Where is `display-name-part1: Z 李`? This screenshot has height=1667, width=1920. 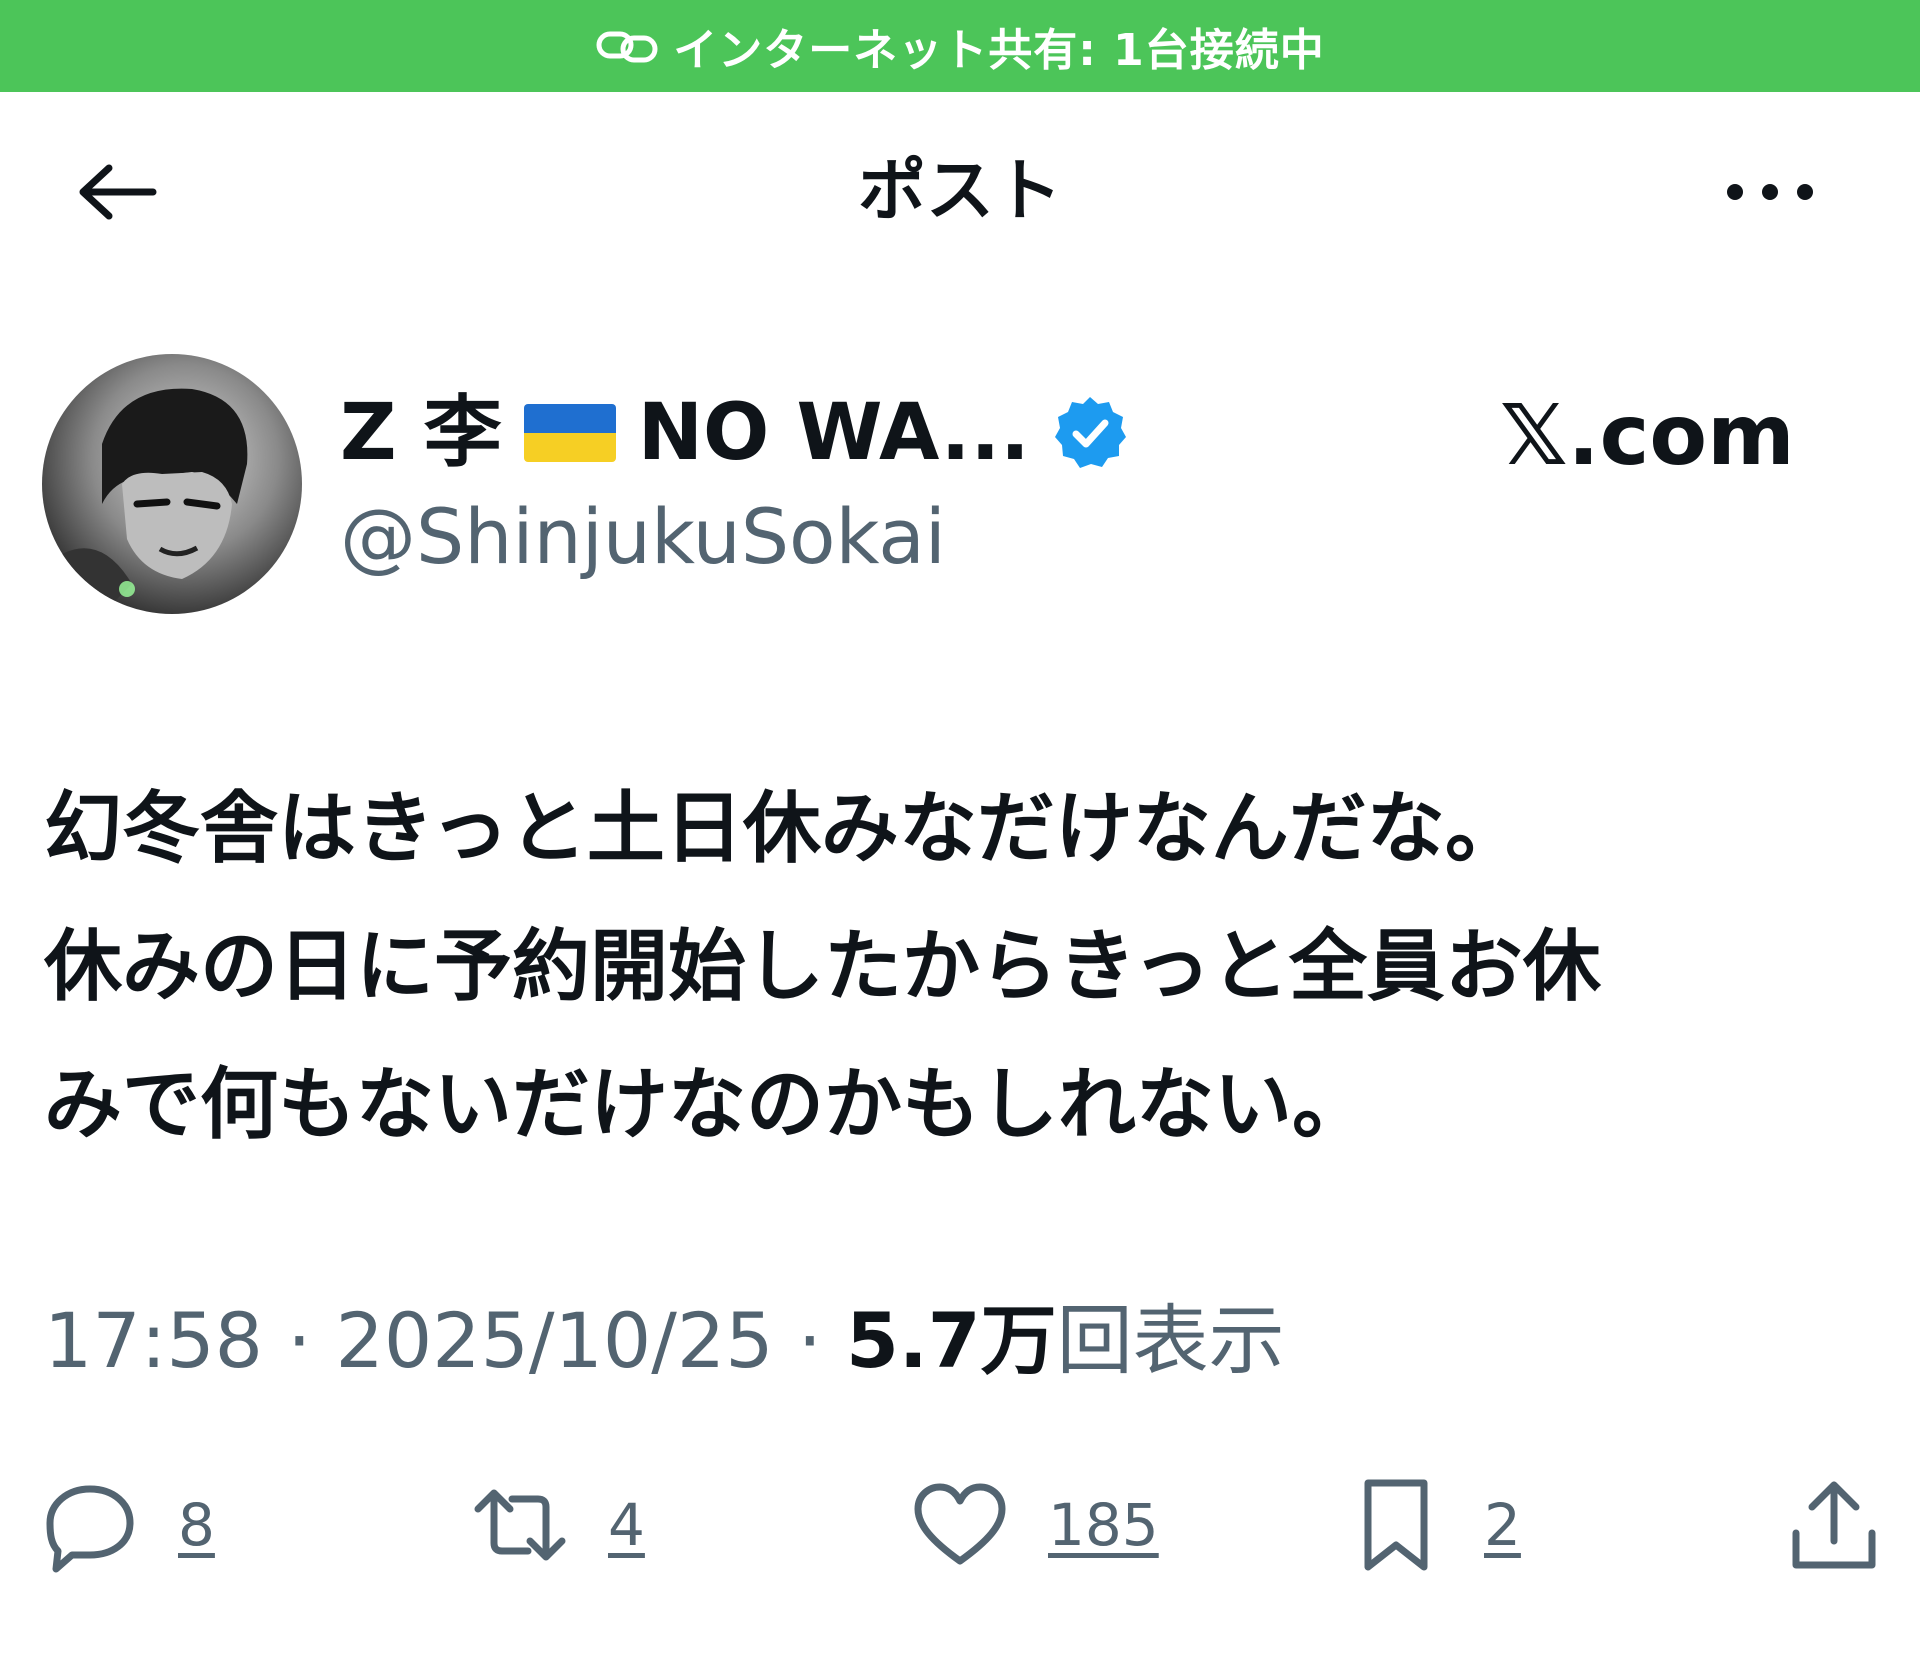 display-name-part1: Z 李 is located at coordinates (421, 433).